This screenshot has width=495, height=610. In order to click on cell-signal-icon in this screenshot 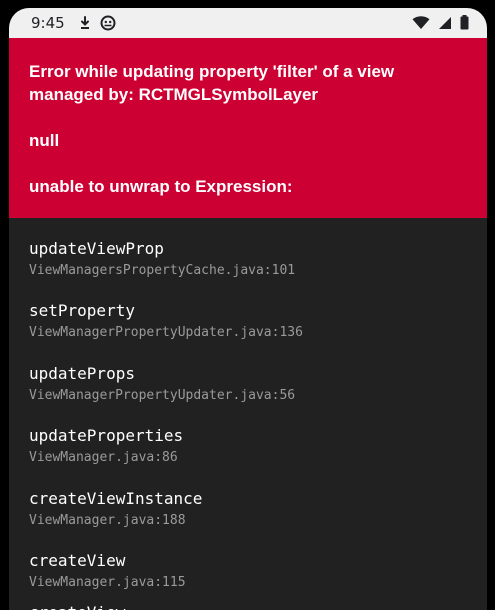, I will do `click(445, 23)`.